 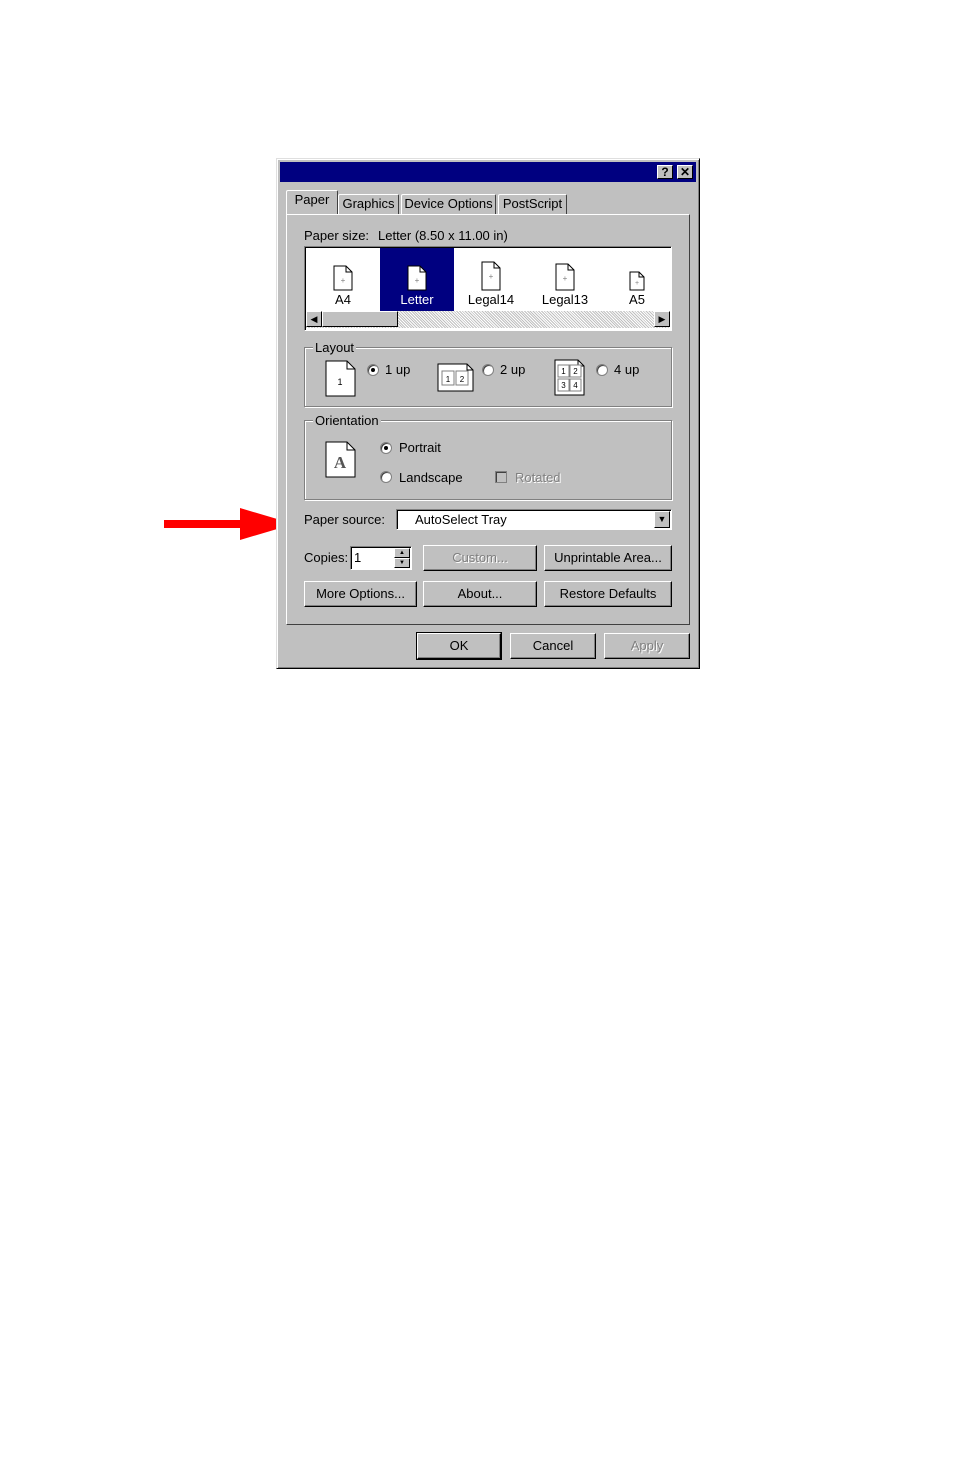 I want to click on close-button: ✕, so click(x=685, y=172).